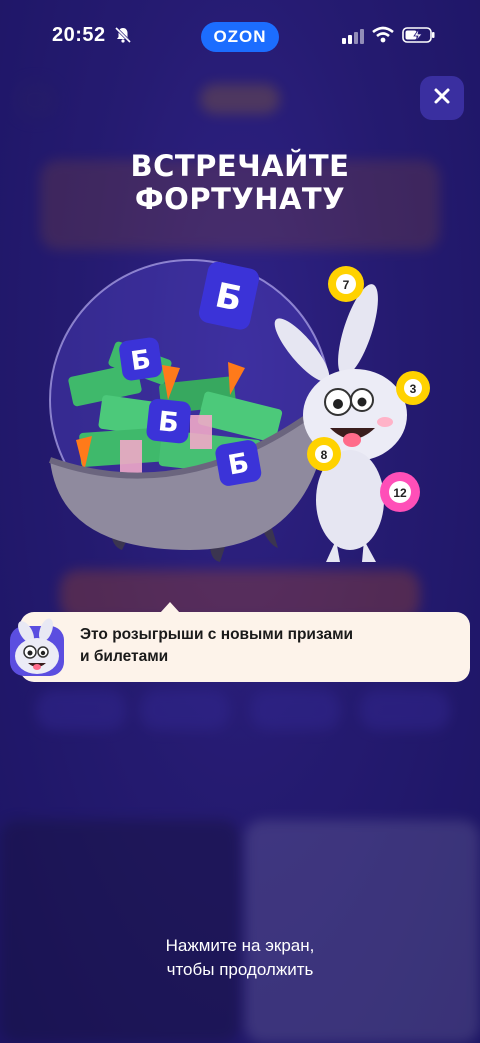 The height and width of the screenshot is (1043, 480). I want to click on wifi-icon, so click(383, 37).